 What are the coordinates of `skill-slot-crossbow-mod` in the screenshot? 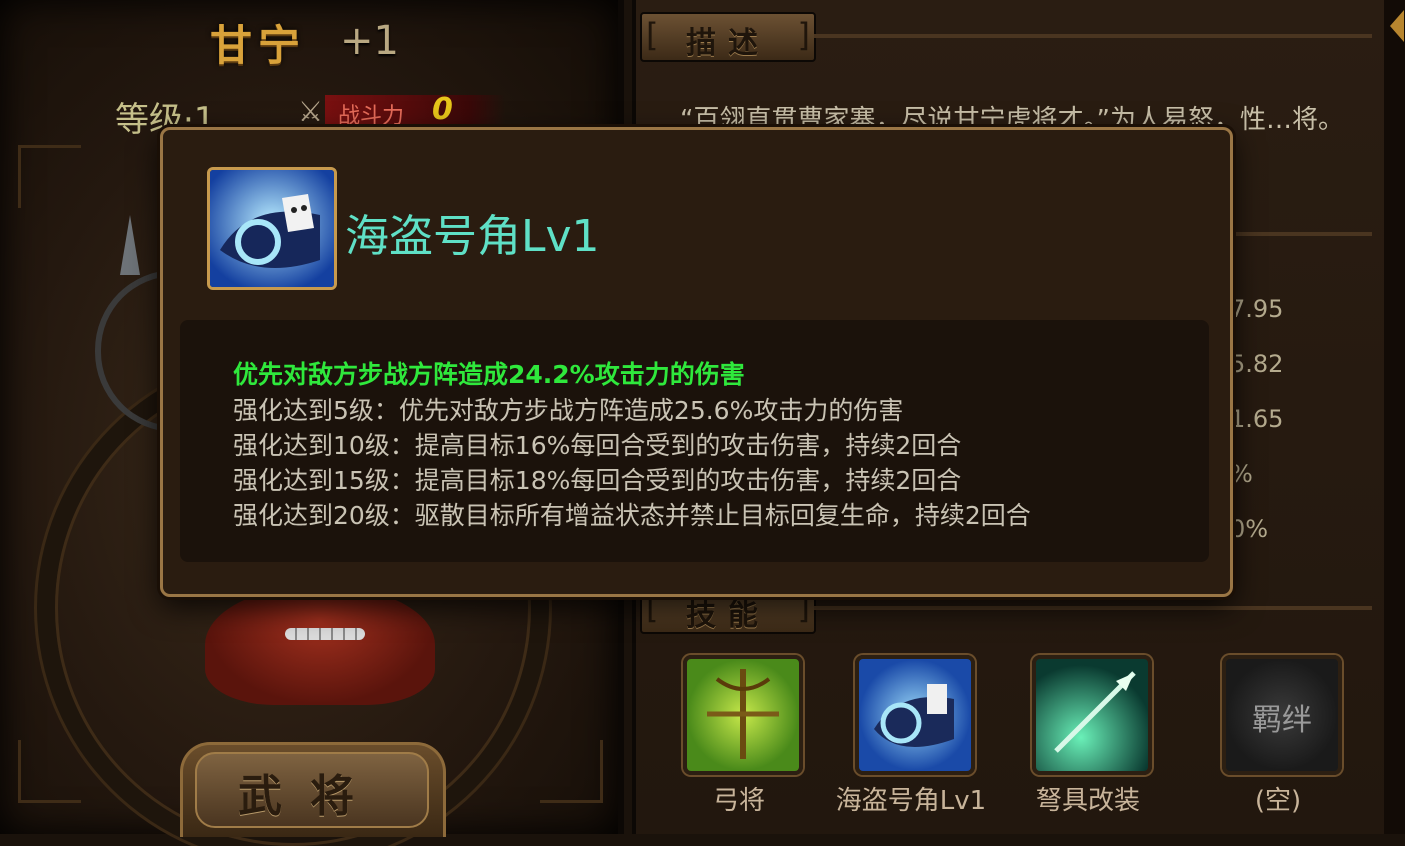 It's located at (1092, 715).